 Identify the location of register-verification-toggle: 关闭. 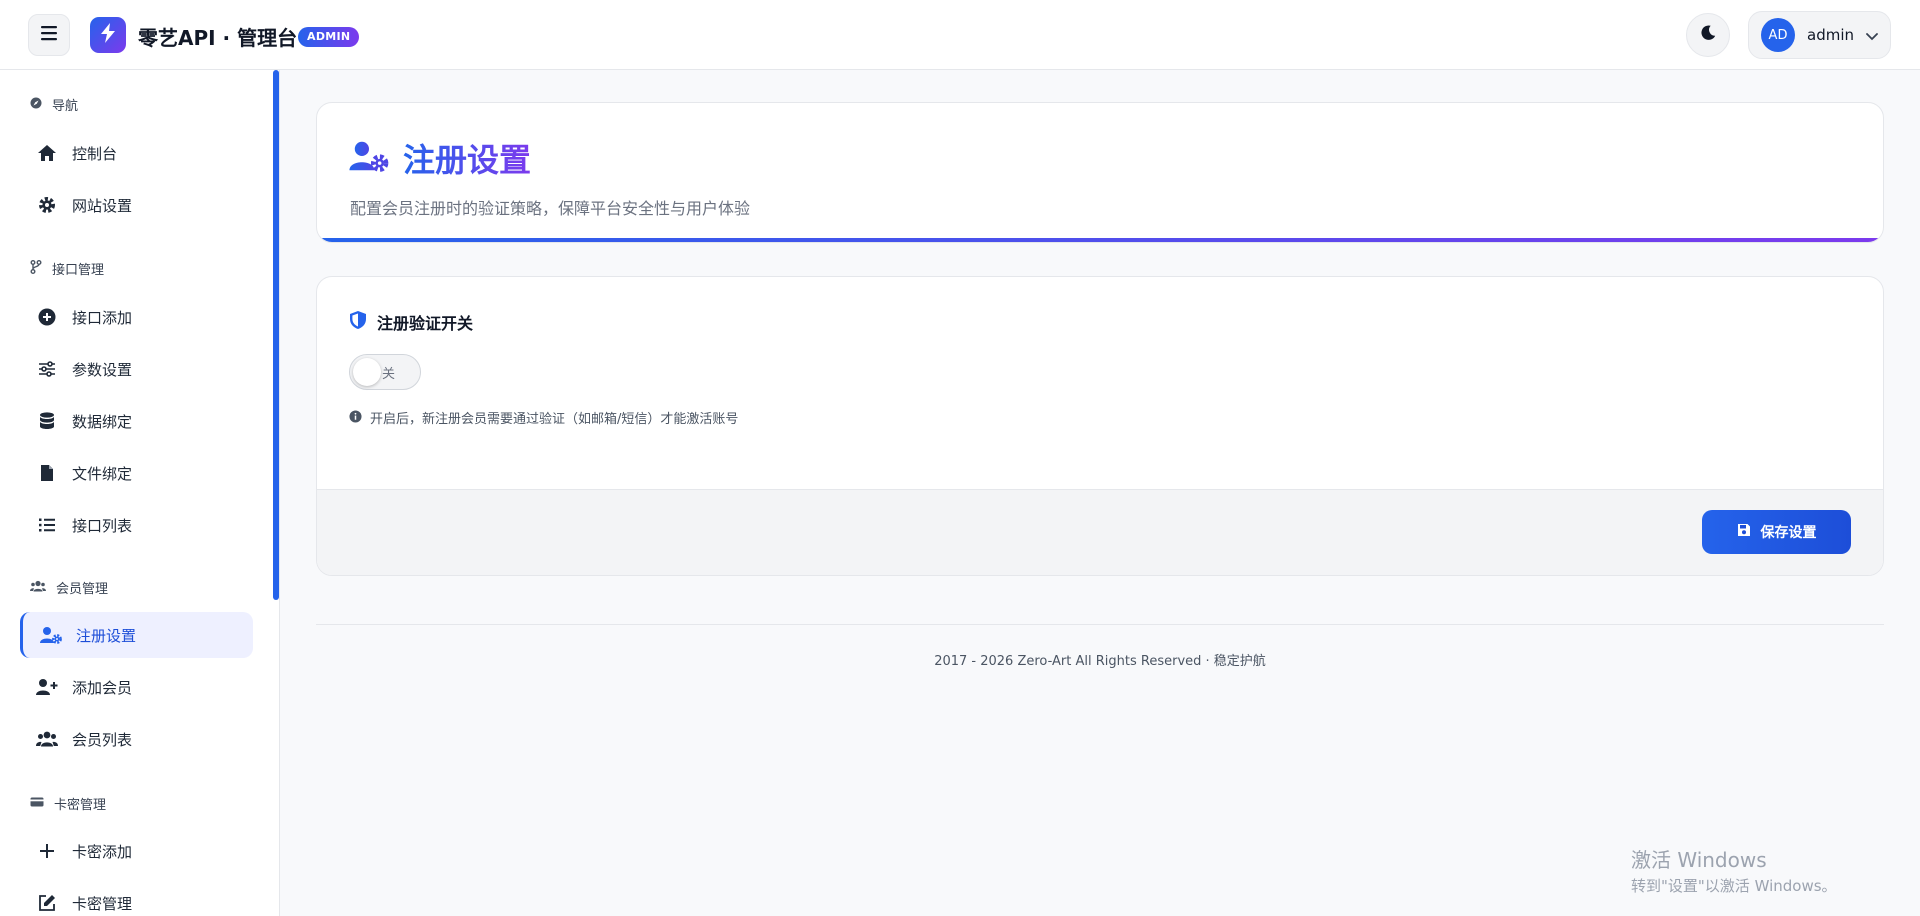
(385, 372).